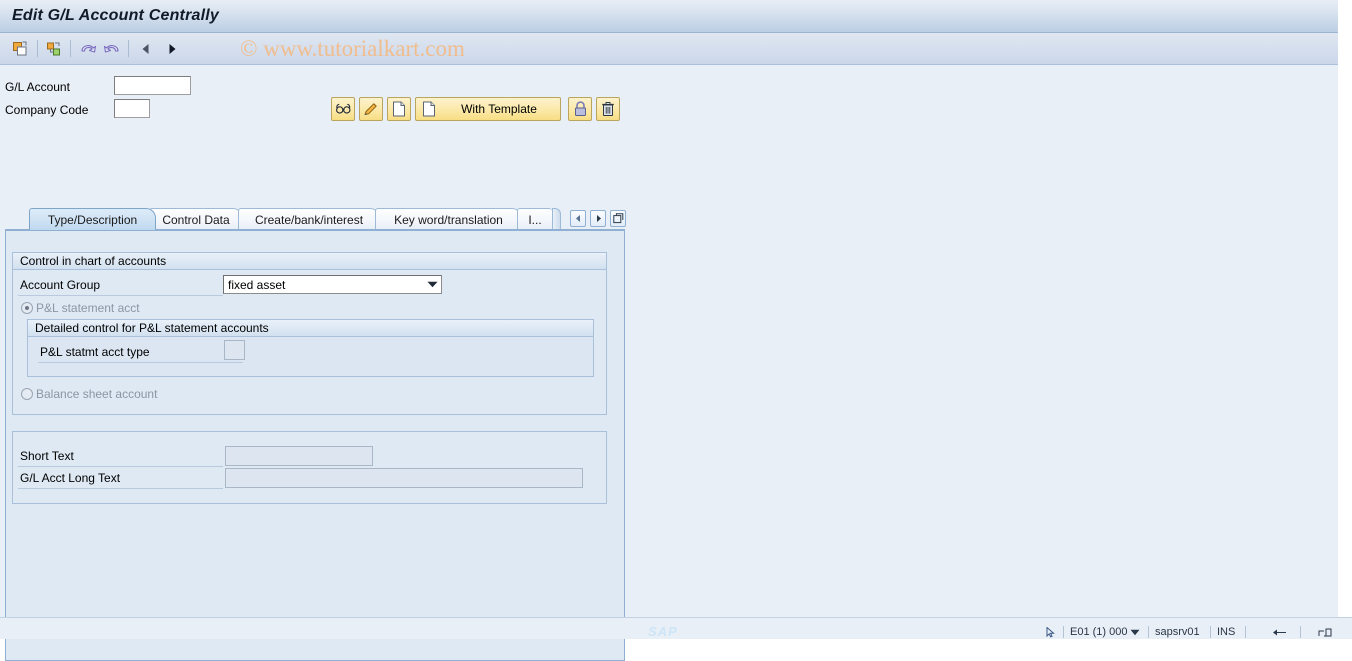 The image size is (1352, 661). What do you see at coordinates (299, 456) in the screenshot?
I see `short-text-input` at bounding box center [299, 456].